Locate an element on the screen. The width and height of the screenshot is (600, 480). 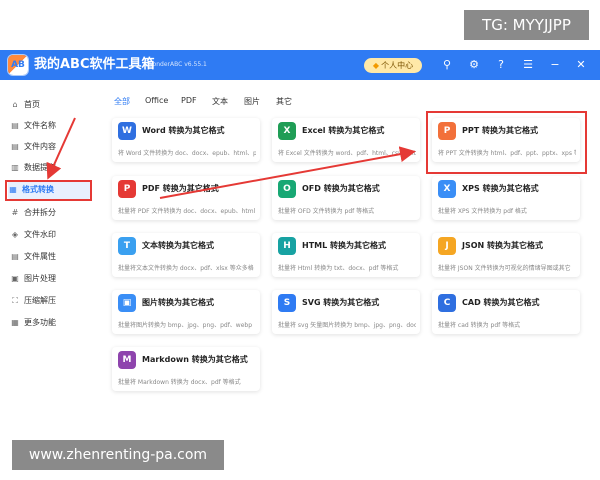
card-xps-convert: X XPS 转换为其它格式 批量将 XPS 文件转换为 pdf 格式 is located at coordinates (506, 198).